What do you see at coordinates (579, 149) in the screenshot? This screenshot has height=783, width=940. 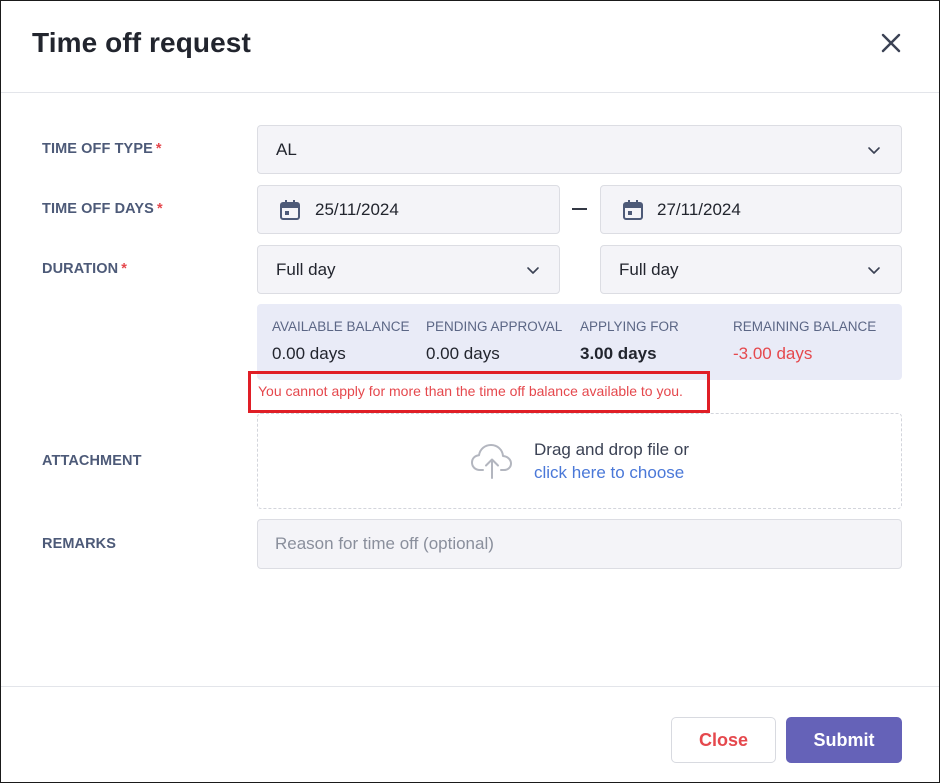 I see `time-off-type-select: AL` at bounding box center [579, 149].